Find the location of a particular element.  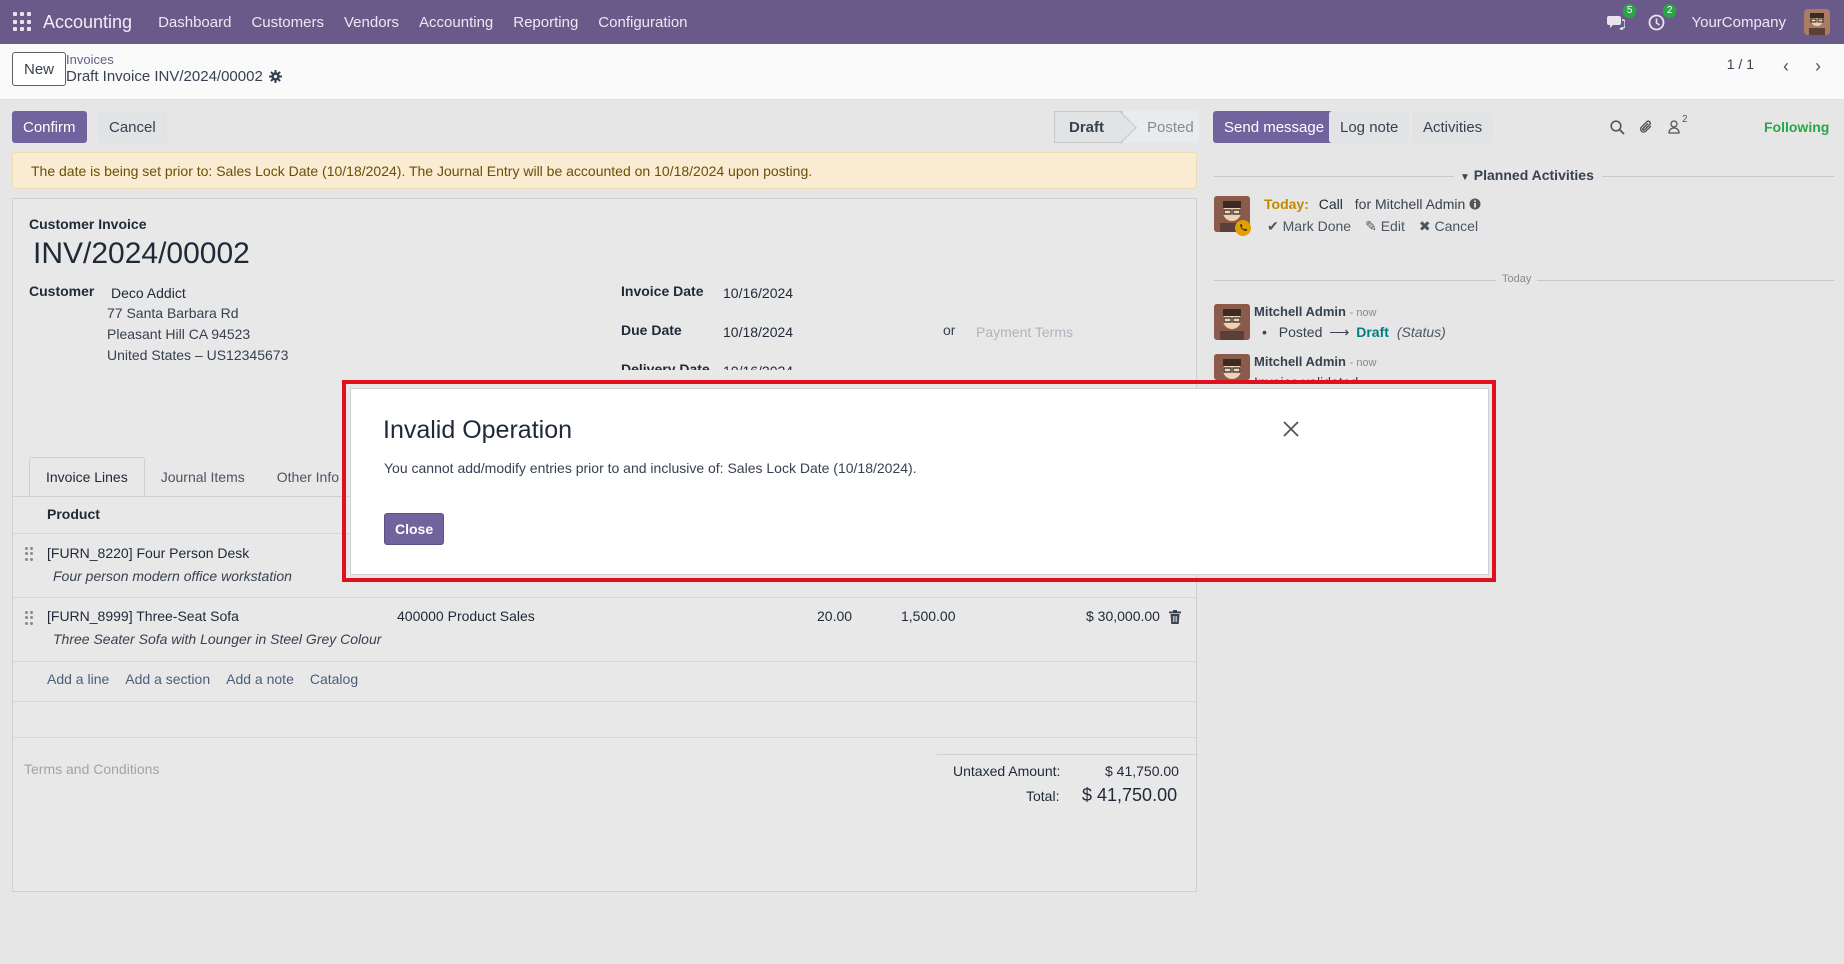

dialog-title: Invalid Operation is located at coordinates (478, 430).